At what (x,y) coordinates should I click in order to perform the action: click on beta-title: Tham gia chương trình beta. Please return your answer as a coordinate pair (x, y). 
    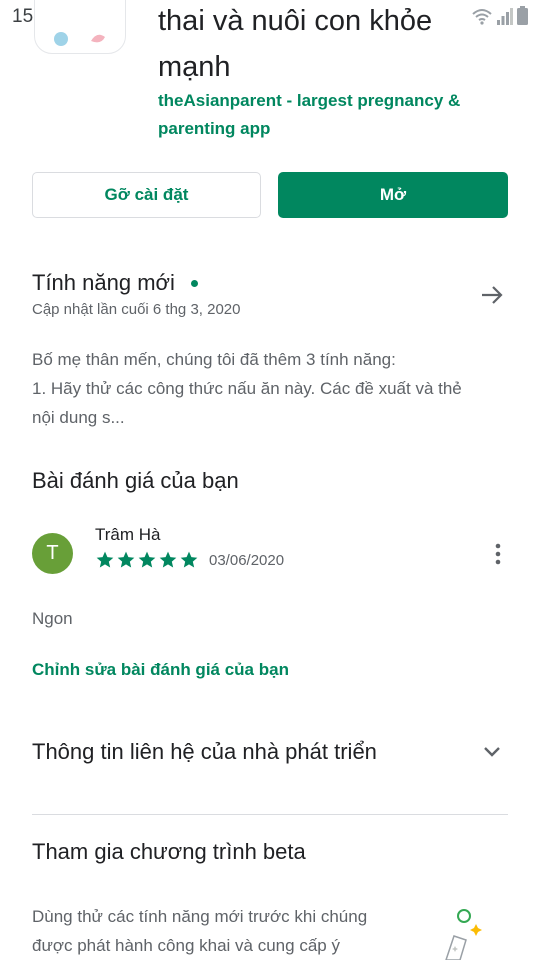
    Looking at the image, I should click on (169, 851).